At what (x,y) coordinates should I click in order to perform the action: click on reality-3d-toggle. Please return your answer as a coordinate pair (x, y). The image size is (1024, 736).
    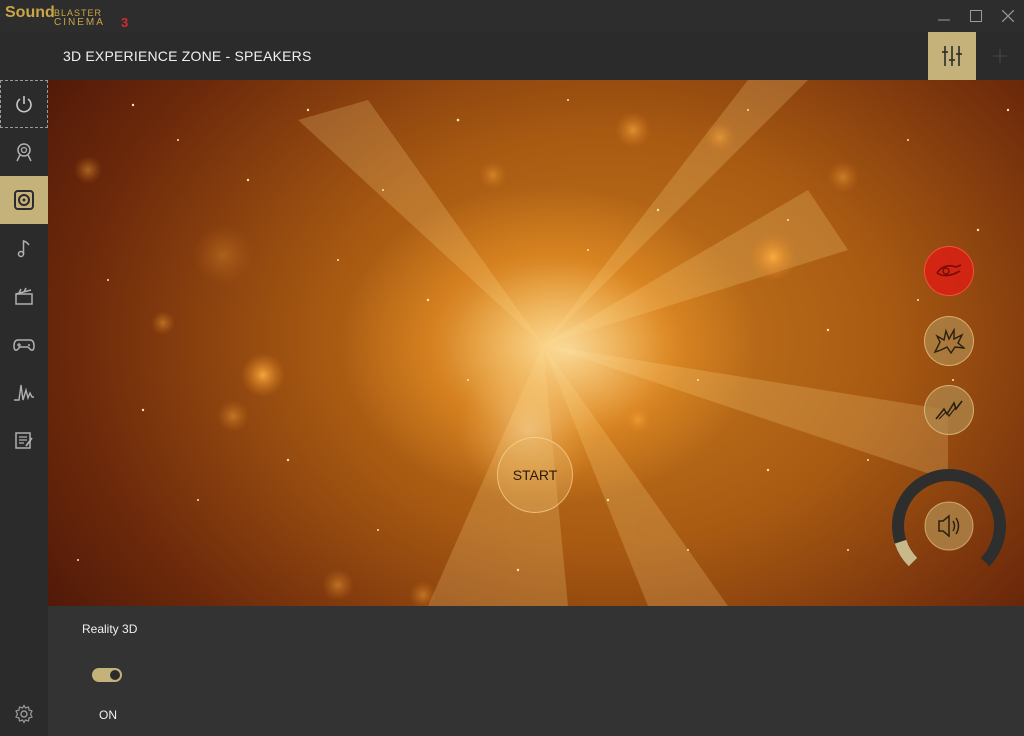
    Looking at the image, I should click on (107, 675).